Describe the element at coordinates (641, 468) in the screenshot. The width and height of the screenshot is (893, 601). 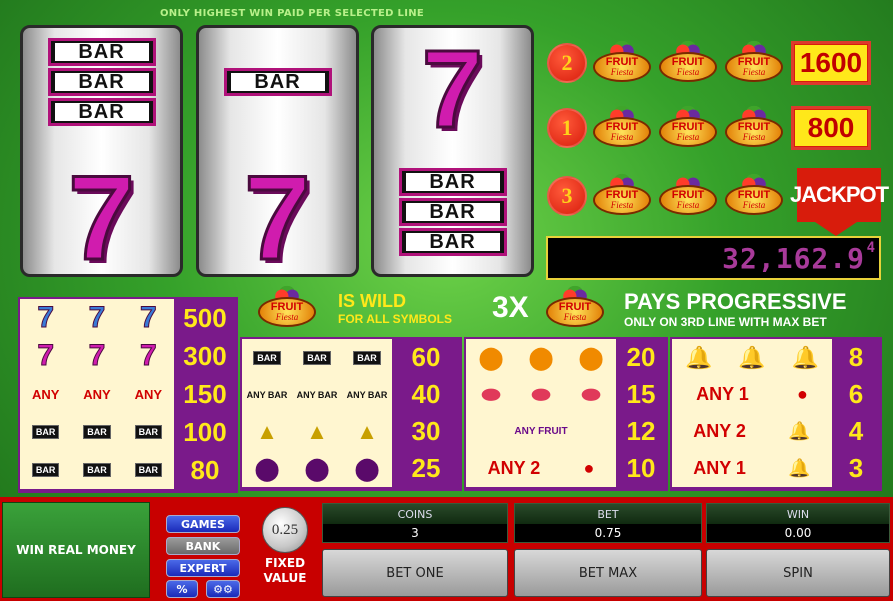
I see `paytable-value: 10` at that location.